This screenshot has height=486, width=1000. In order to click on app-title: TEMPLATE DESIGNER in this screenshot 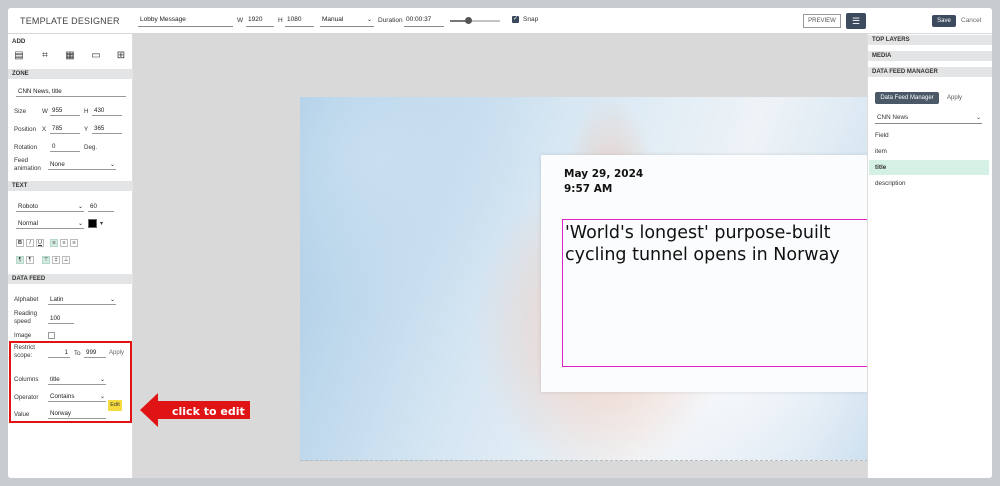, I will do `click(70, 21)`.